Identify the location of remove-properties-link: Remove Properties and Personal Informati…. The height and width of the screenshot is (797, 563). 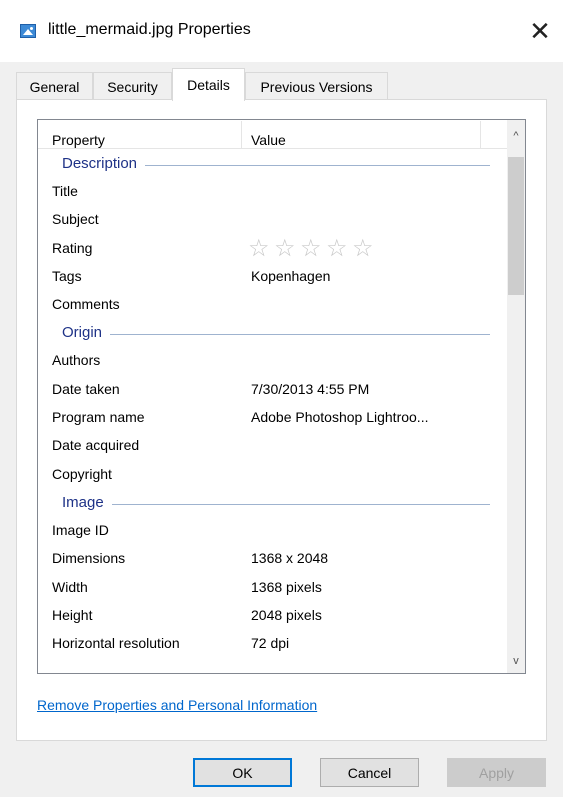
(177, 705).